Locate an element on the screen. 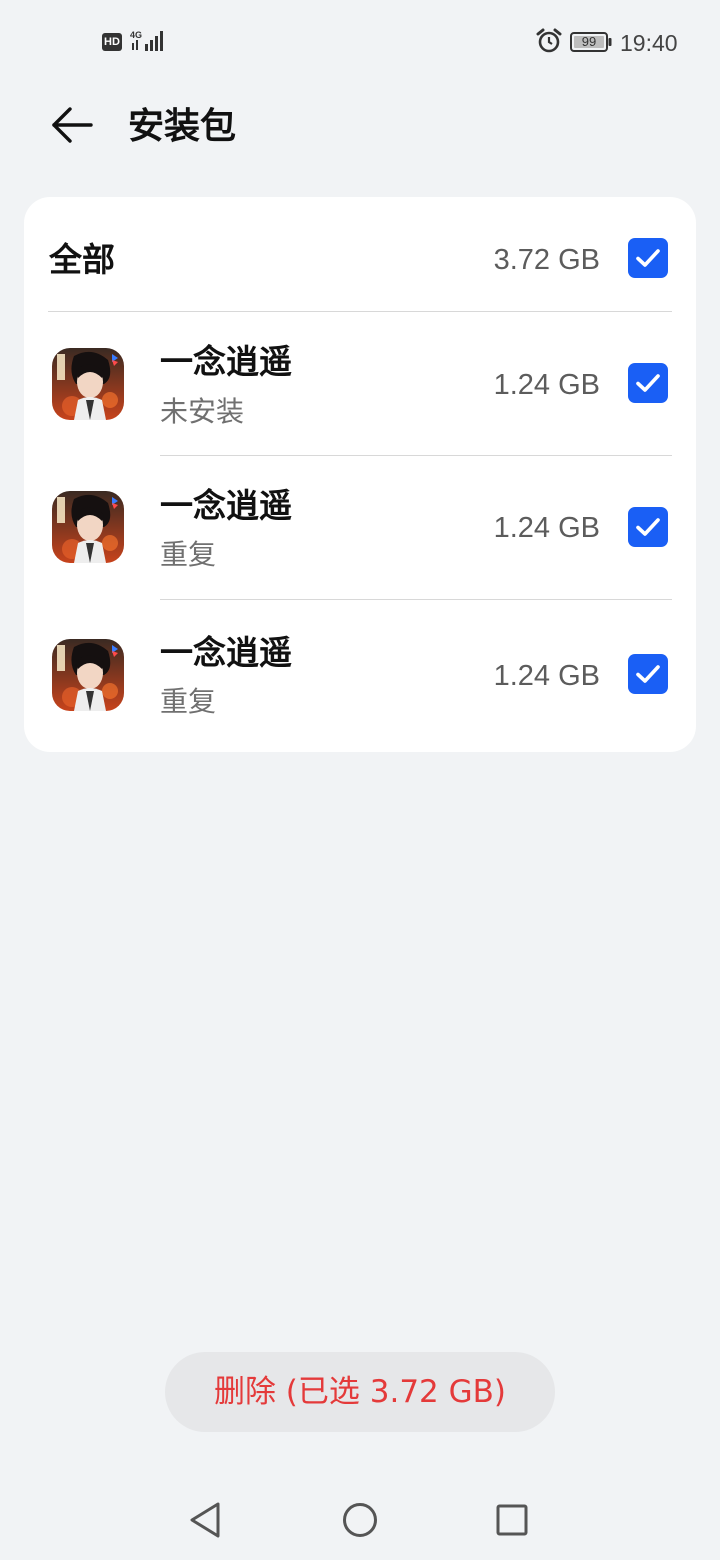 Image resolution: width=720 pixels, height=1560 pixels. triangle-back-icon is located at coordinates (206, 1520).